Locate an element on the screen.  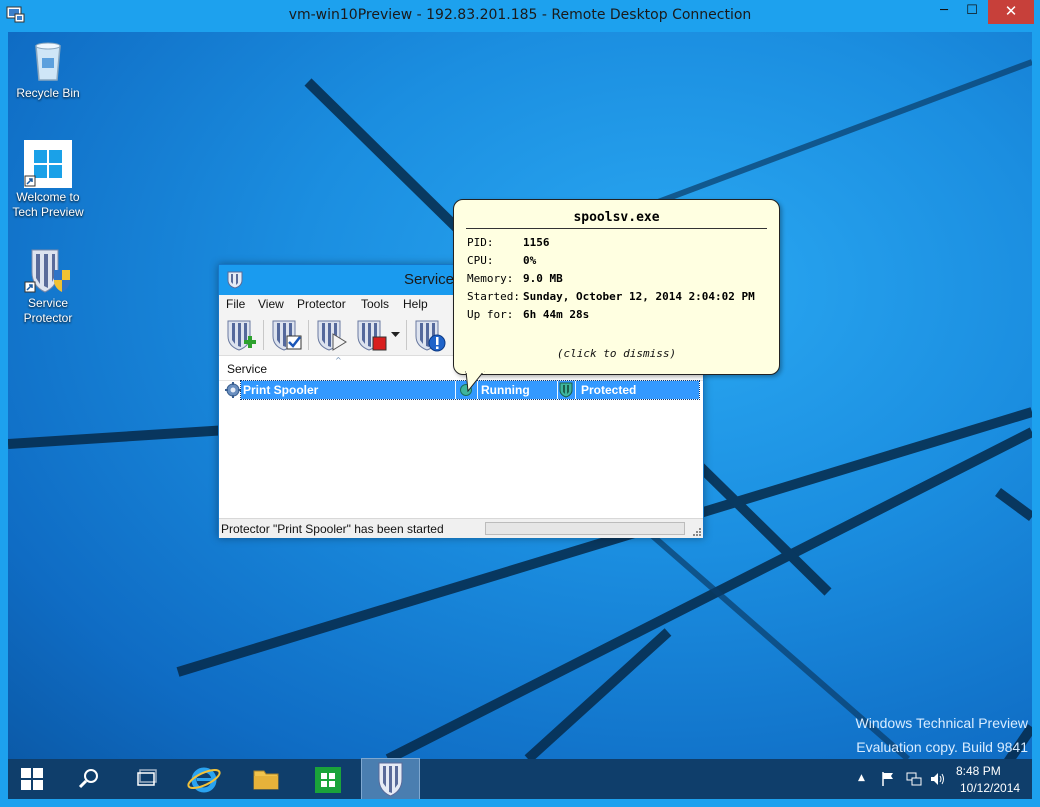
tray-chevron-icon: ▲ is located at coordinates (861, 778).